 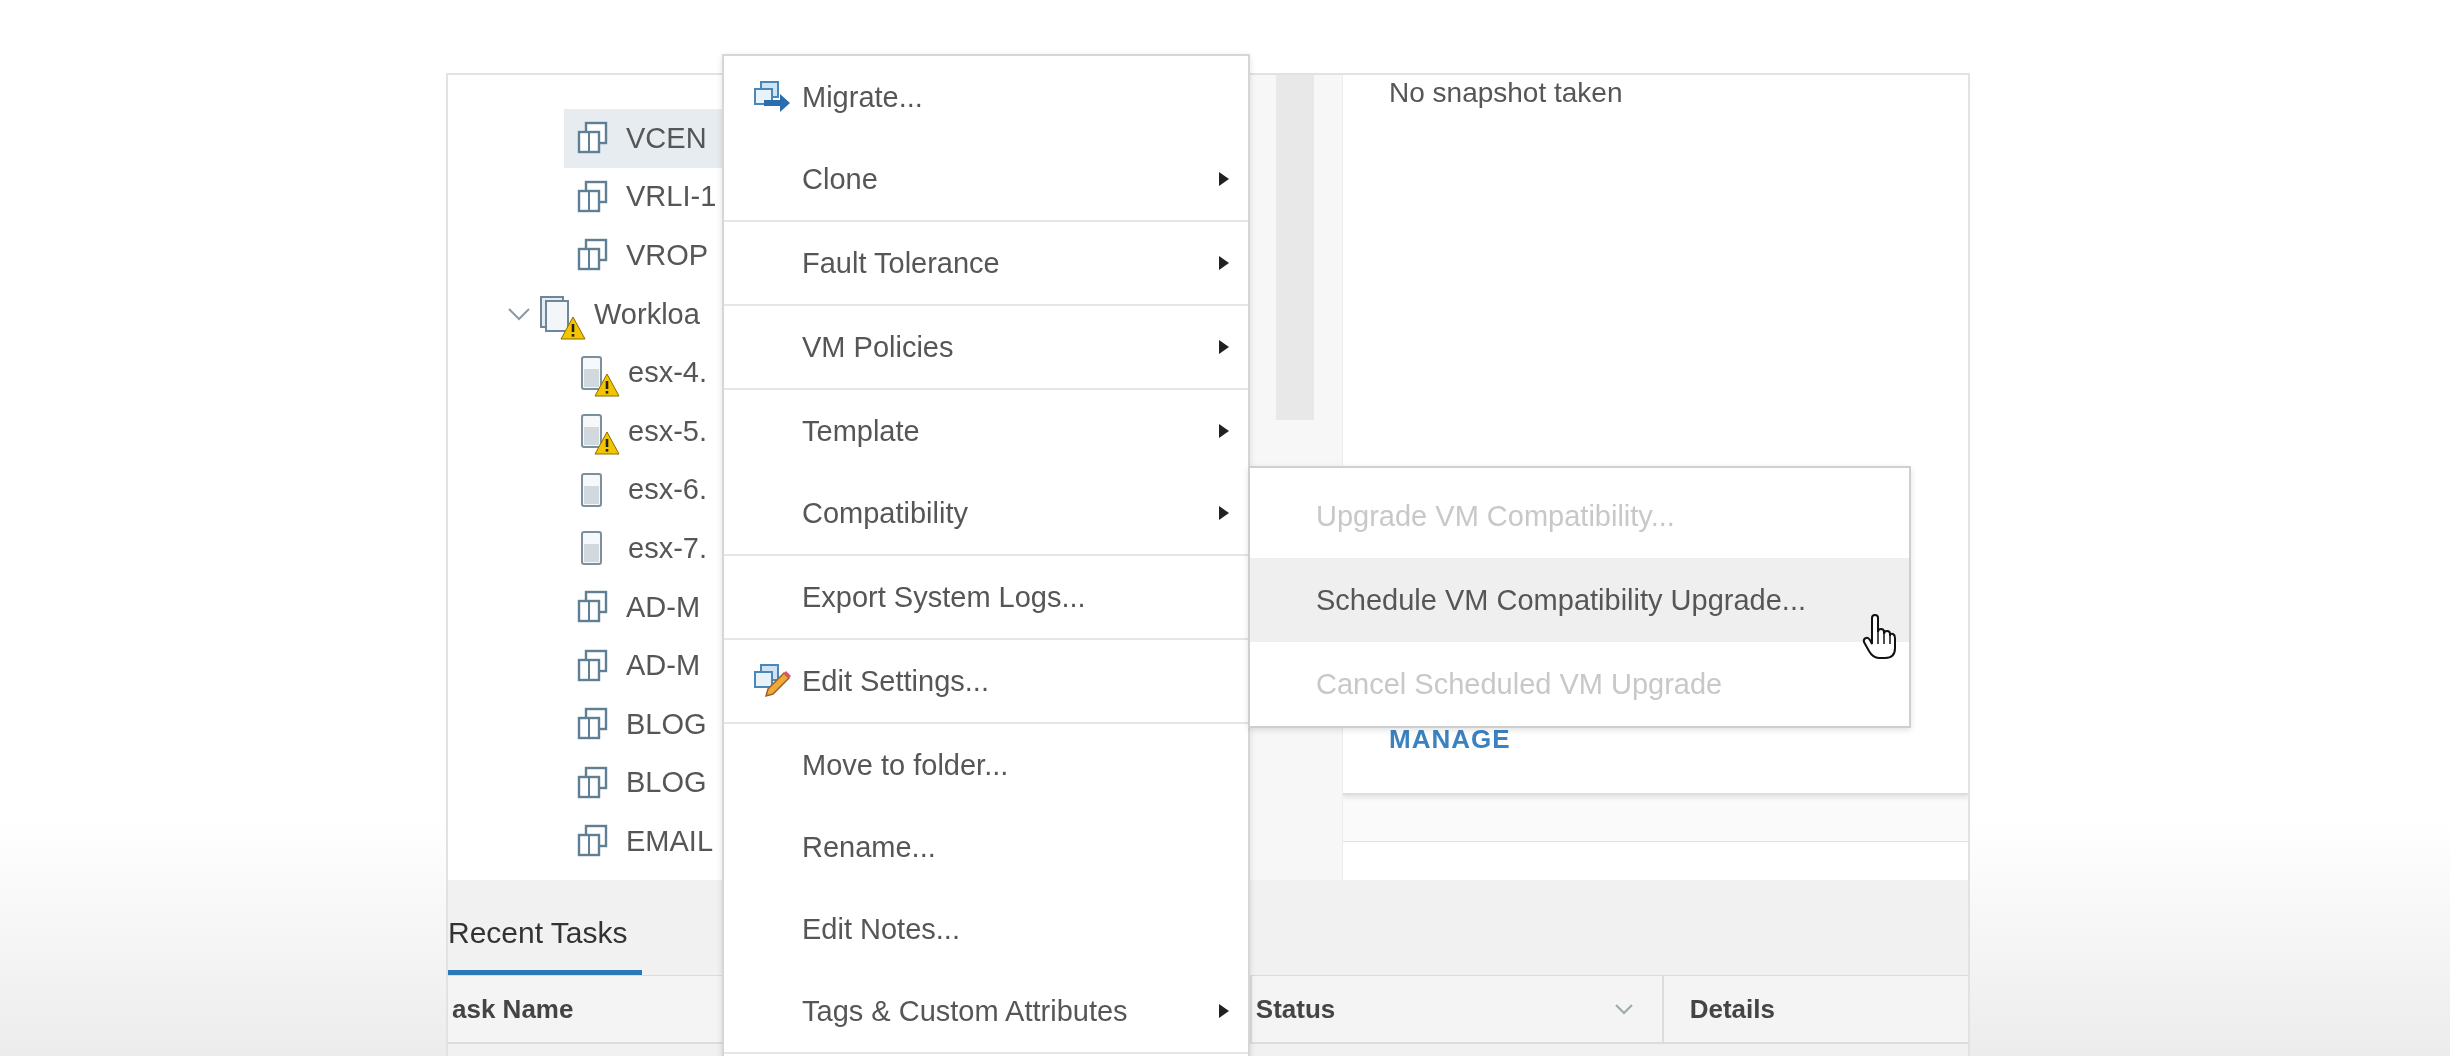 What do you see at coordinates (667, 373) in the screenshot?
I see `tree-item-label: esx-4.` at bounding box center [667, 373].